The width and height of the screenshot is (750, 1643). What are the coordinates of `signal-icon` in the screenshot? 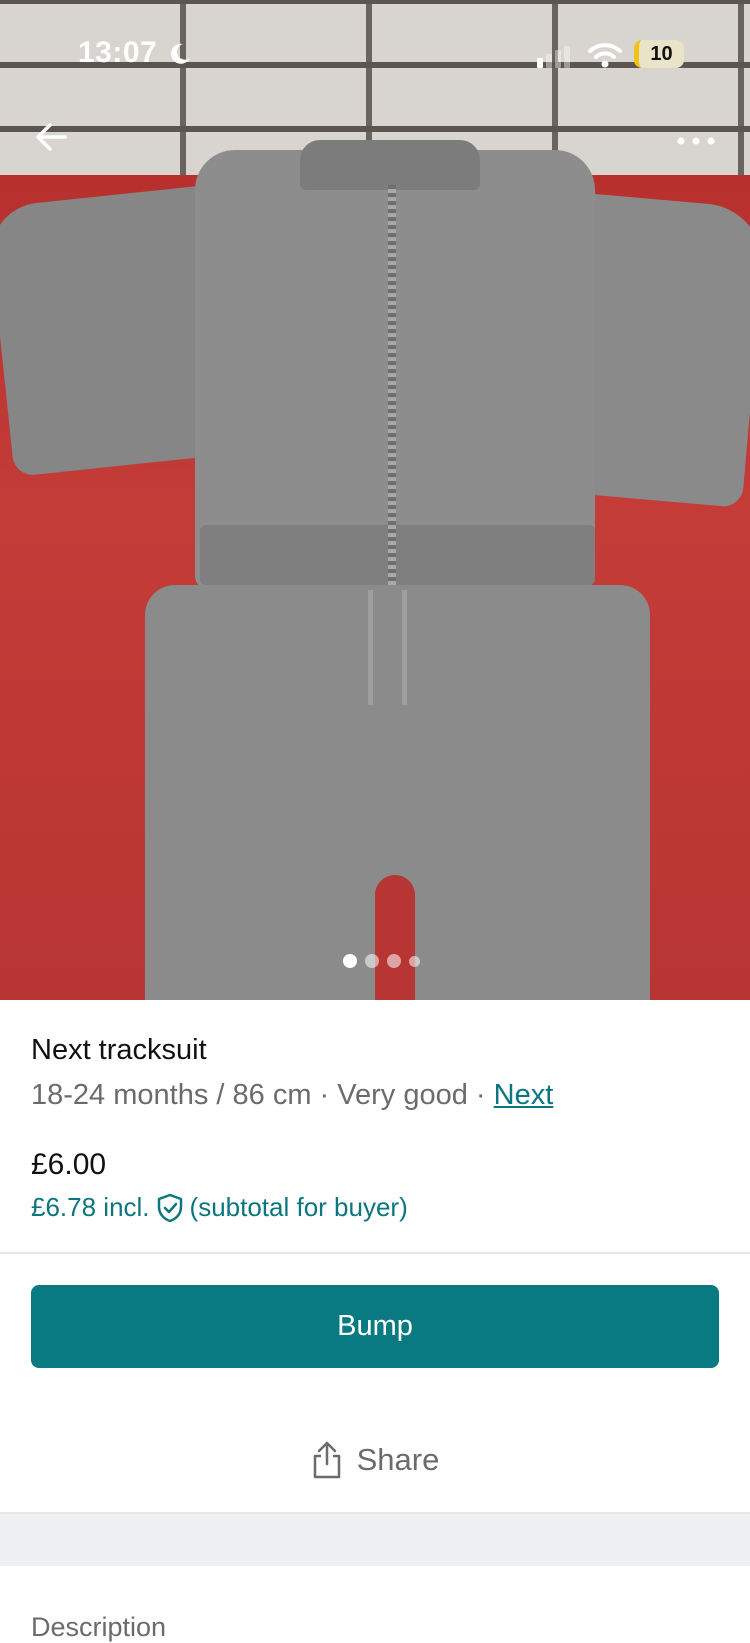 It's located at (553, 57).